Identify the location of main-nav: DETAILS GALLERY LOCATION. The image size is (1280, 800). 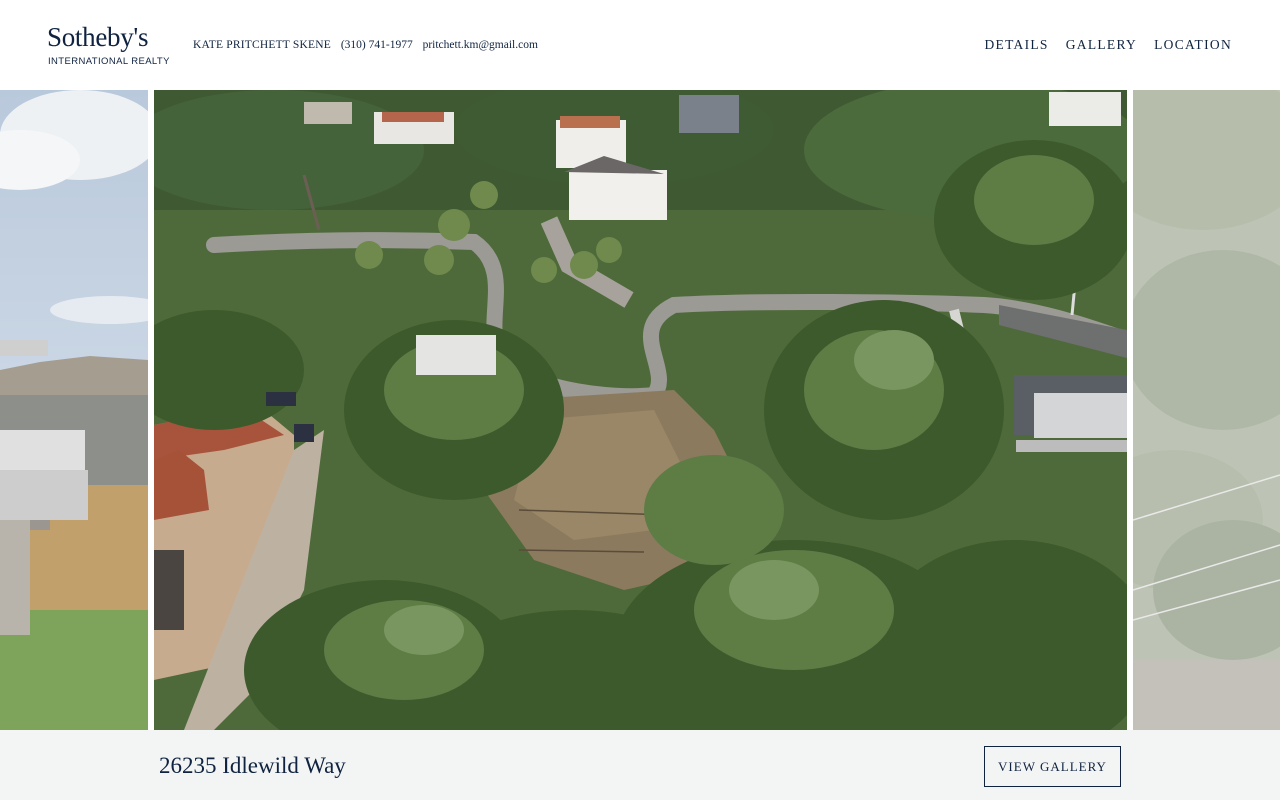
(1108, 45).